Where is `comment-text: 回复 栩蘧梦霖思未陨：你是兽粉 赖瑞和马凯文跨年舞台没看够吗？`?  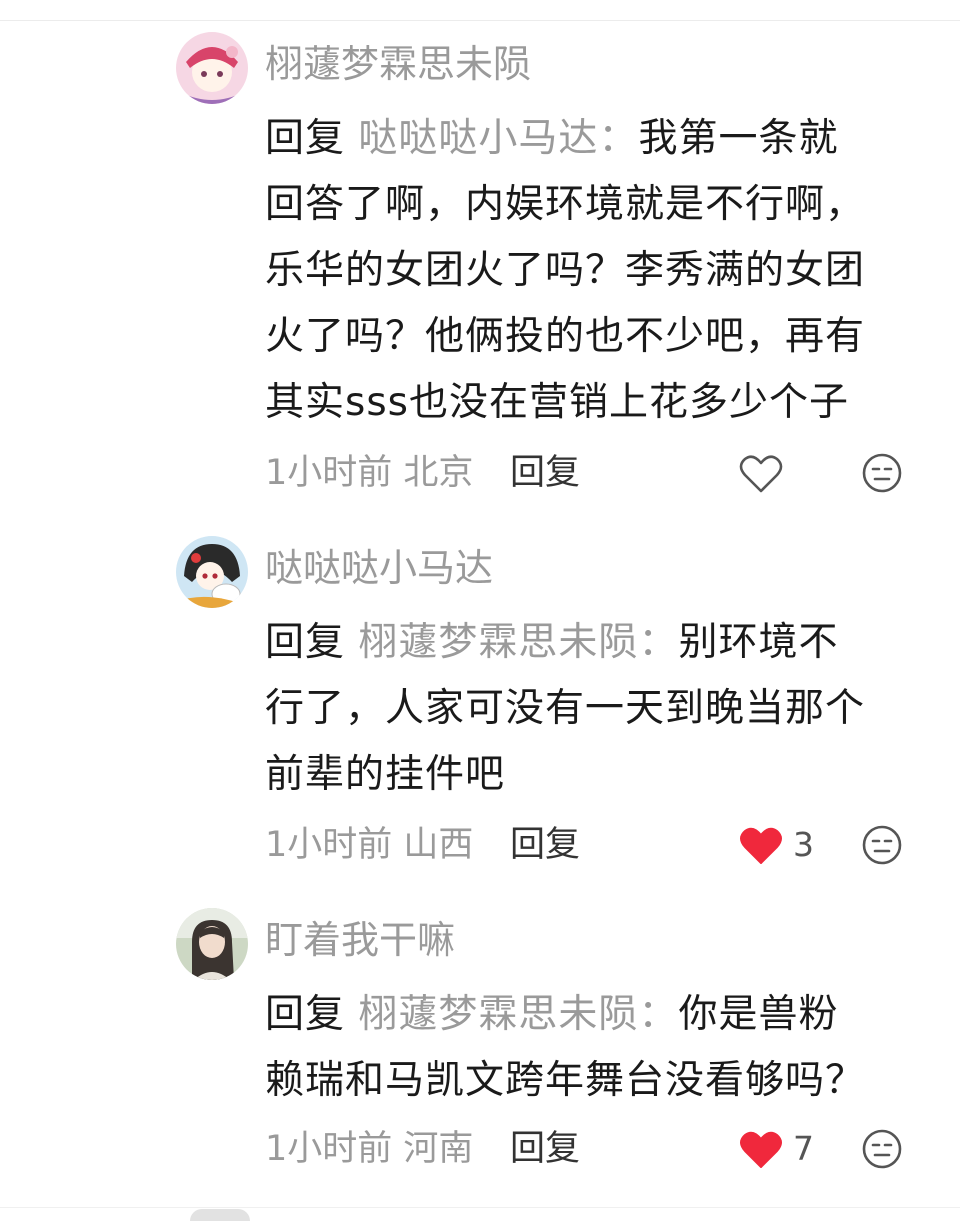
comment-text: 回复 栩蘧梦霖思未陨：你是兽粉 赖瑞和马凯文跨年舞台没看够吗？ is located at coordinates (590, 1048).